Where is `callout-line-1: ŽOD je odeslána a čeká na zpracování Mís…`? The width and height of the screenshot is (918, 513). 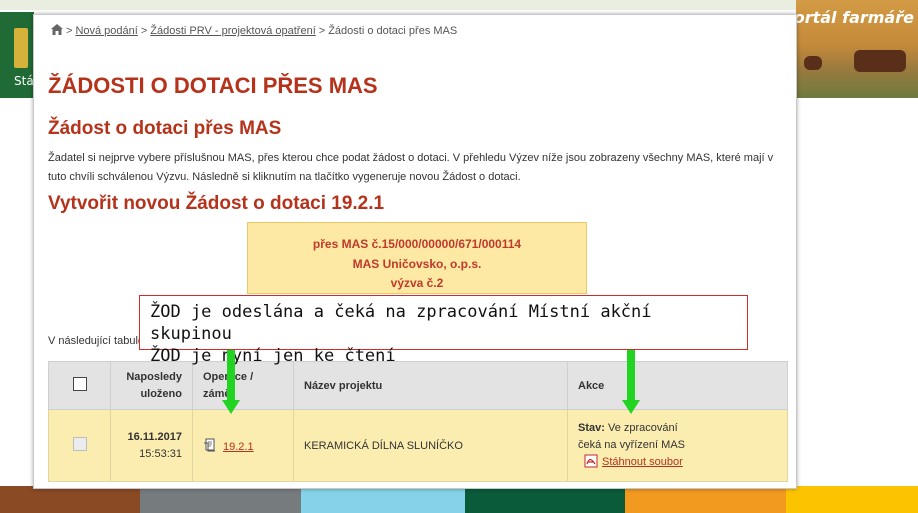
callout-line-1: ŽOD je odeslána a čeká na zpracování Mís… is located at coordinates (401, 323).